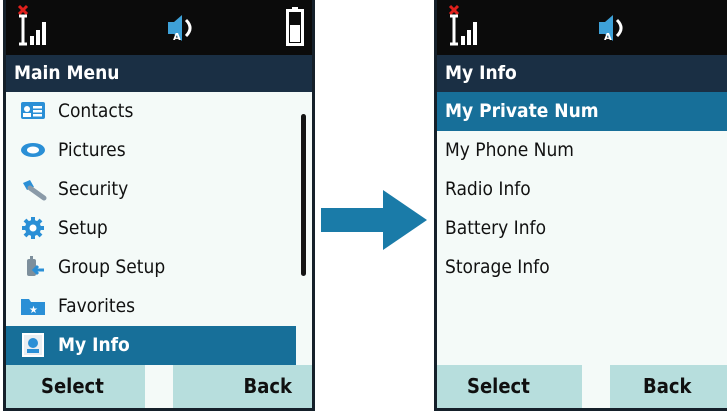 The width and height of the screenshot is (727, 411). Describe the element at coordinates (93, 189) in the screenshot. I see `menu-item-label: Security` at that location.